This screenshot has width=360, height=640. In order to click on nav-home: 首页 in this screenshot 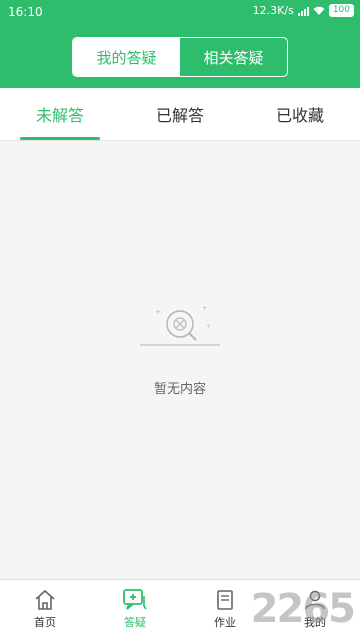, I will do `click(45, 610)`.